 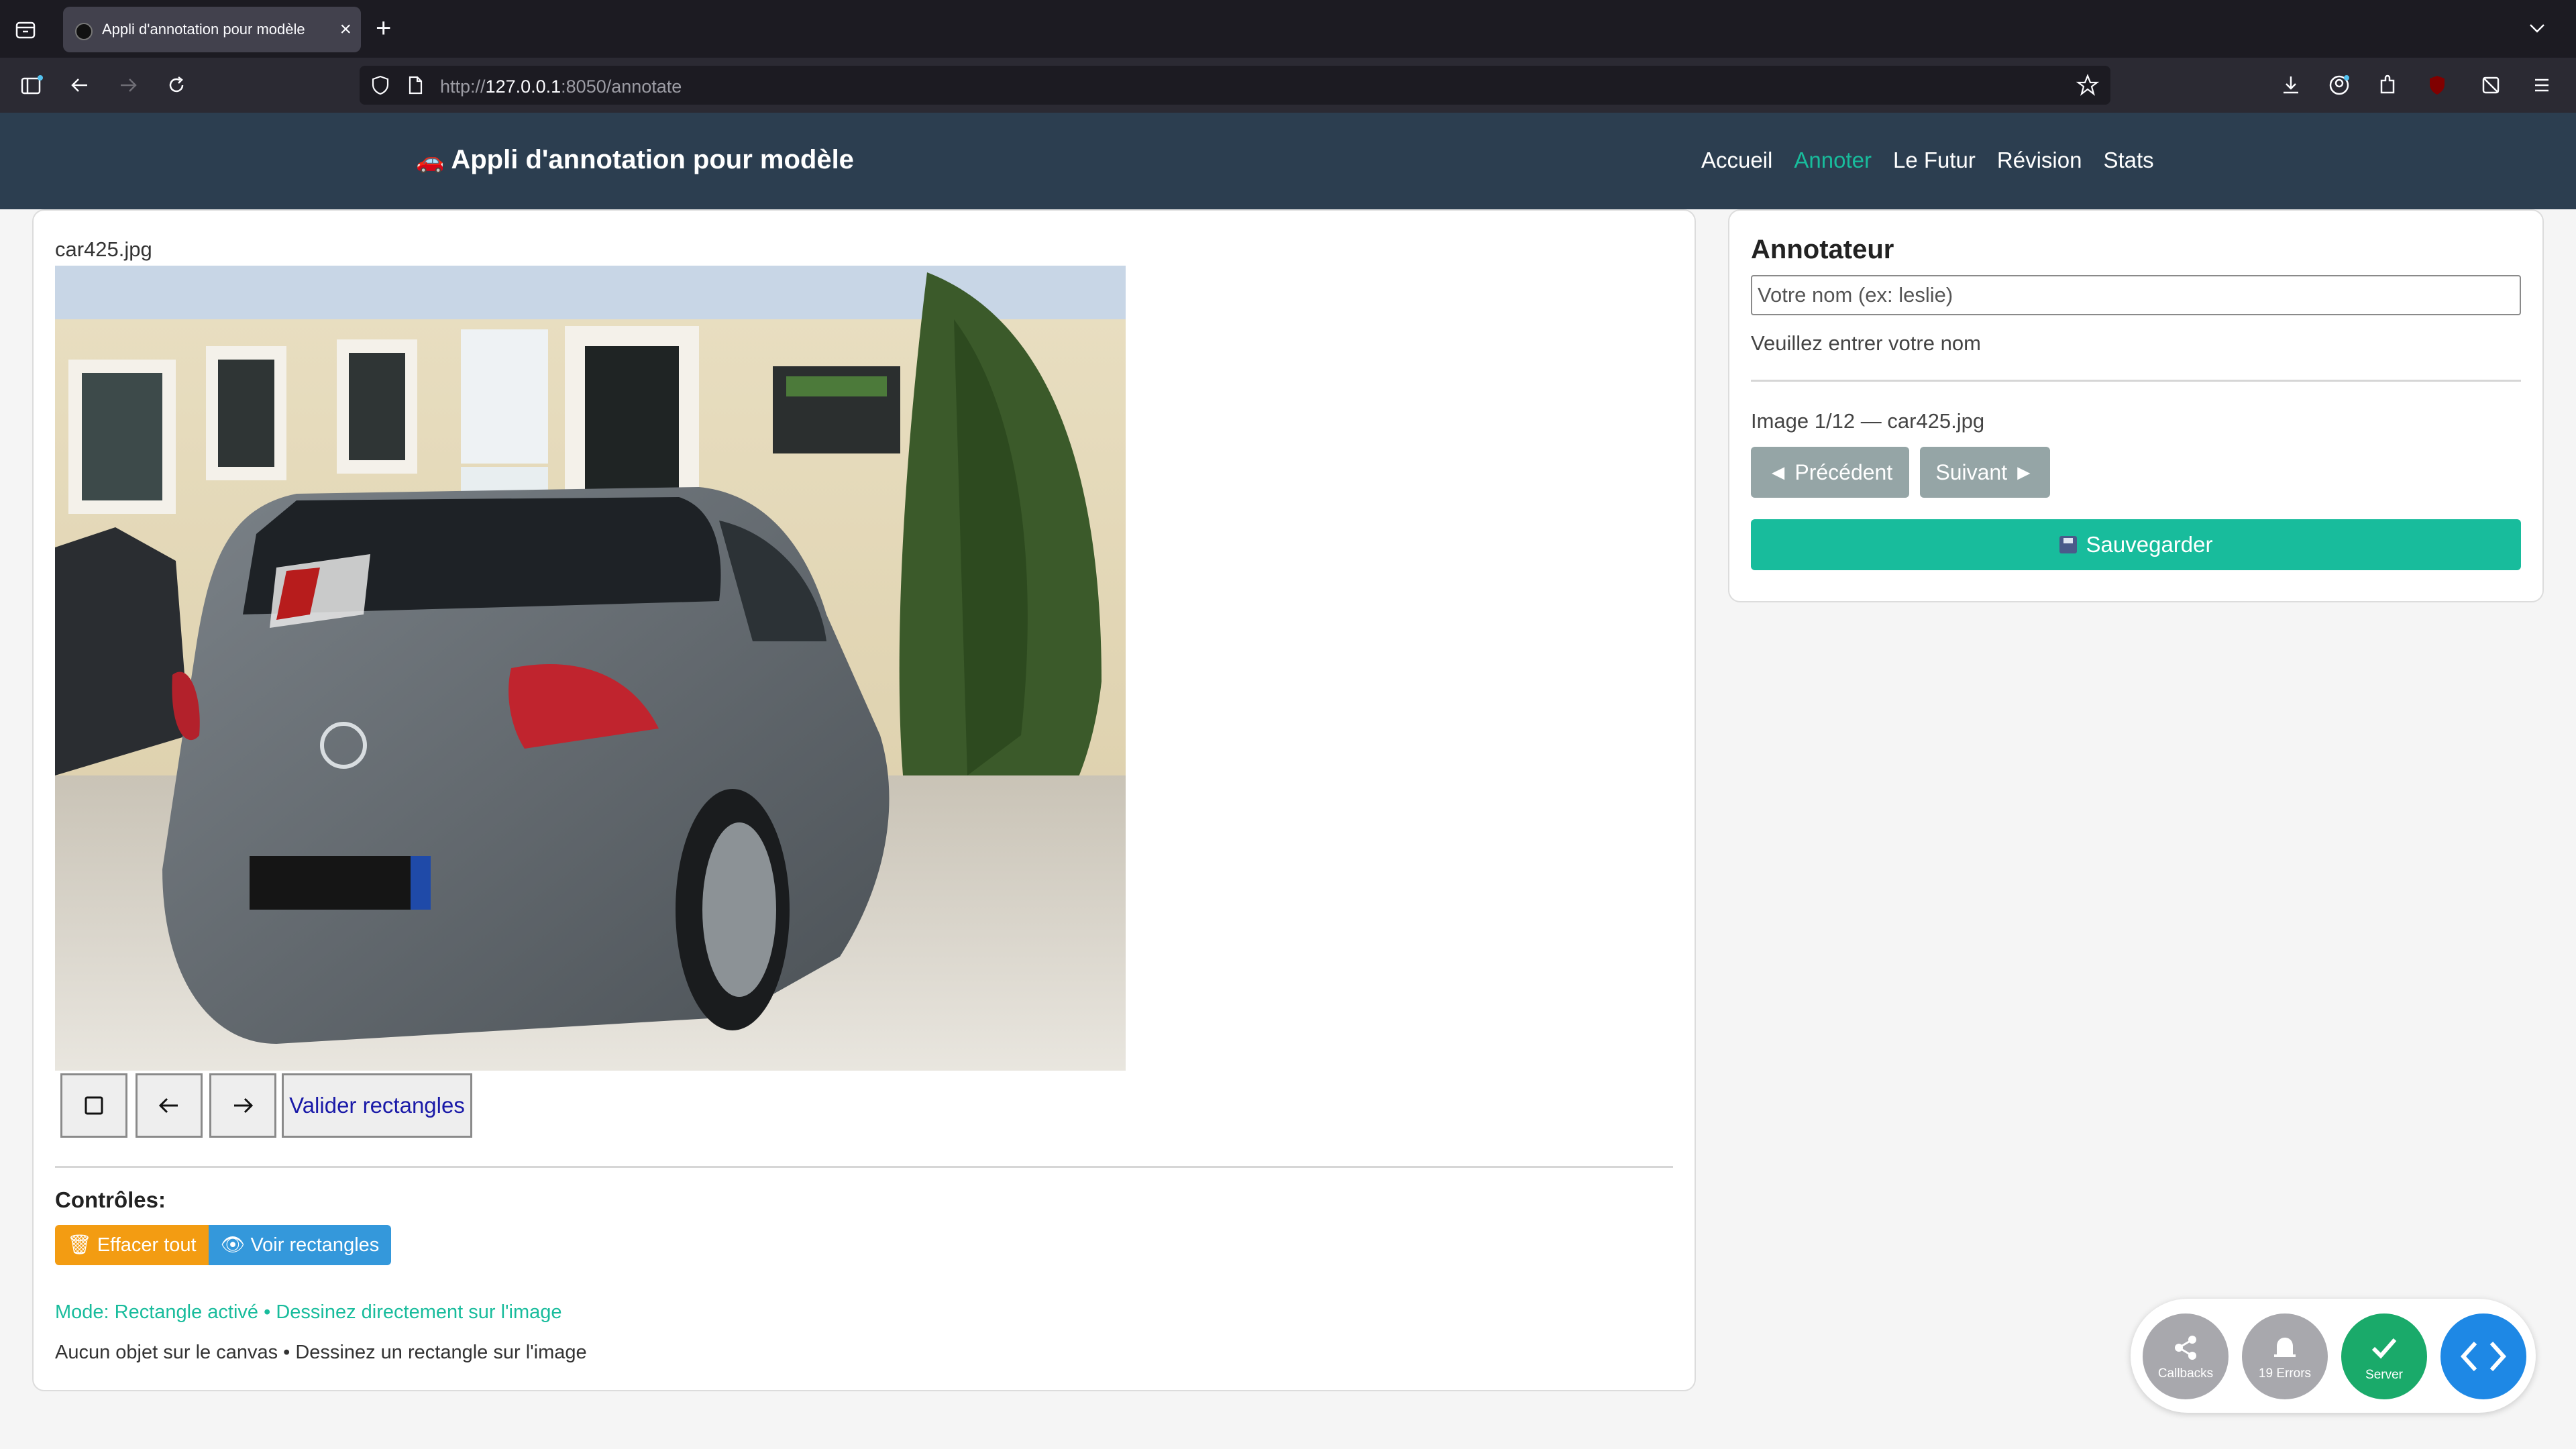 What do you see at coordinates (2088, 85) in the screenshot?
I see `bookmark-star-icon` at bounding box center [2088, 85].